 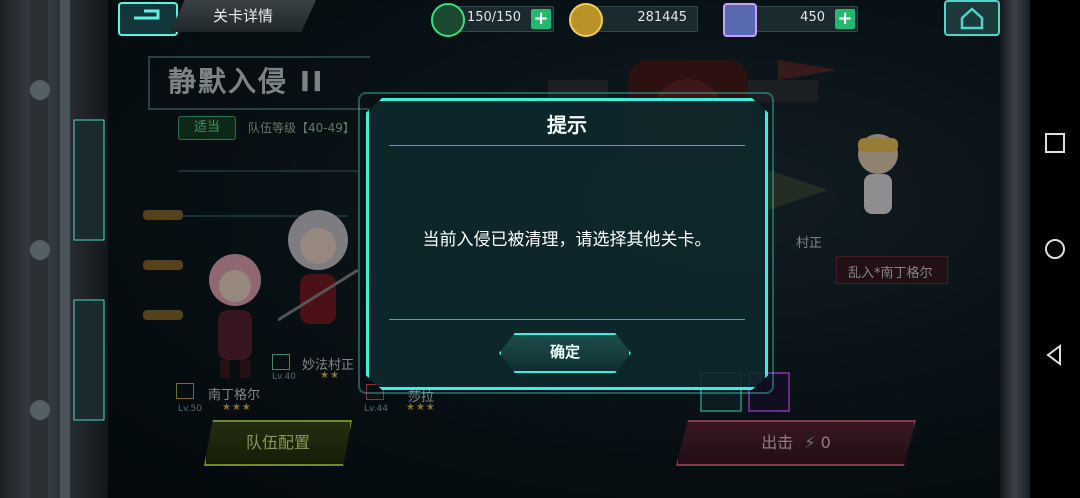 I want to click on home-icon, so click(x=972, y=18).